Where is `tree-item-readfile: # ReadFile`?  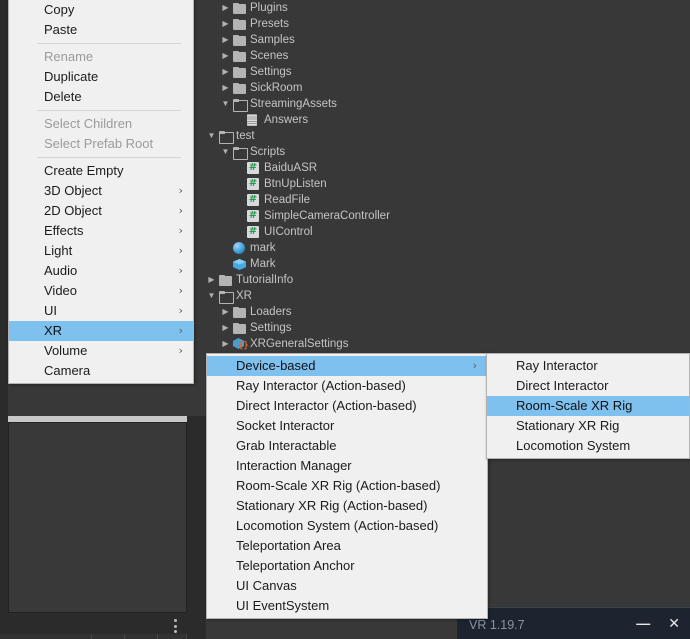
tree-item-readfile: # ReadFile is located at coordinates (321, 200).